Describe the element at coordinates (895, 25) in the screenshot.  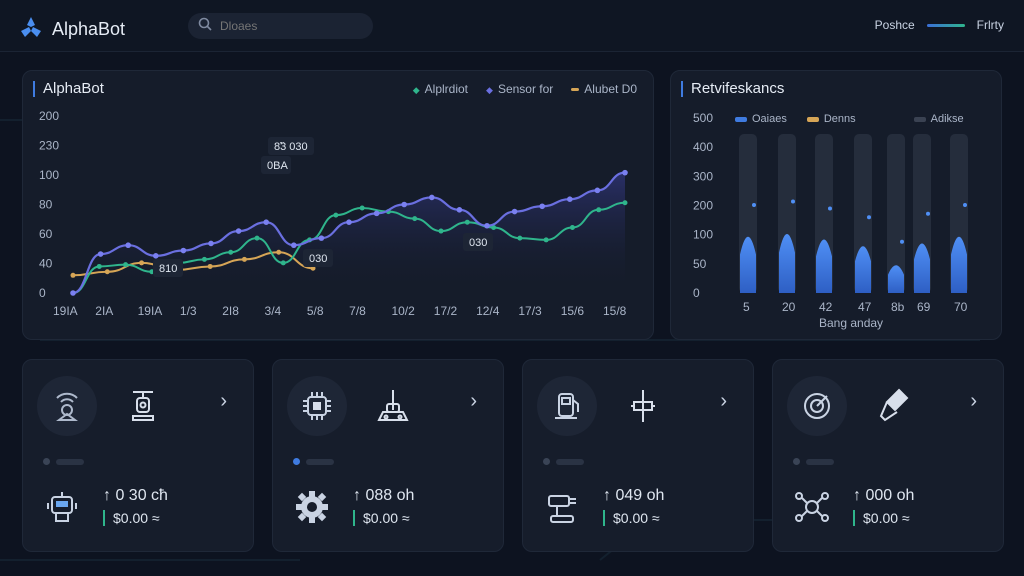
I see `top-label-1: Poshce` at that location.